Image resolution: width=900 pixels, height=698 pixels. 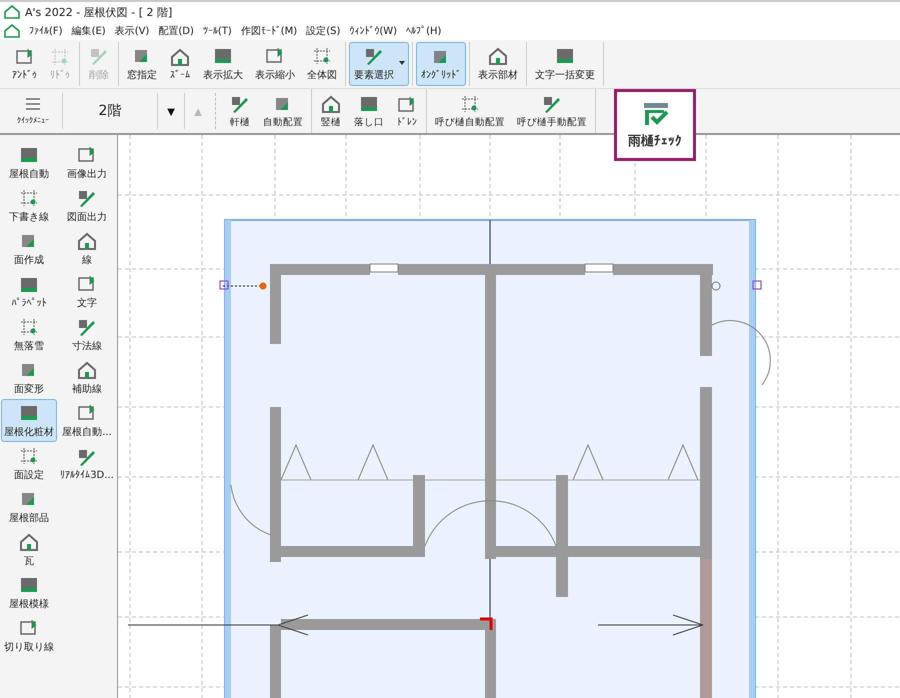 I want to click on menu-item: ﾂｰﾙ(T), so click(x=217, y=31).